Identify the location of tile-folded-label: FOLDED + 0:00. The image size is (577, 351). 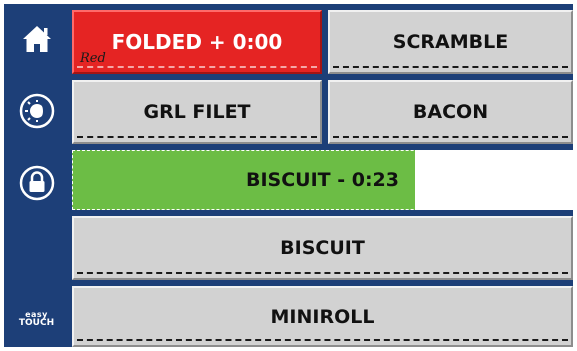
(197, 42).